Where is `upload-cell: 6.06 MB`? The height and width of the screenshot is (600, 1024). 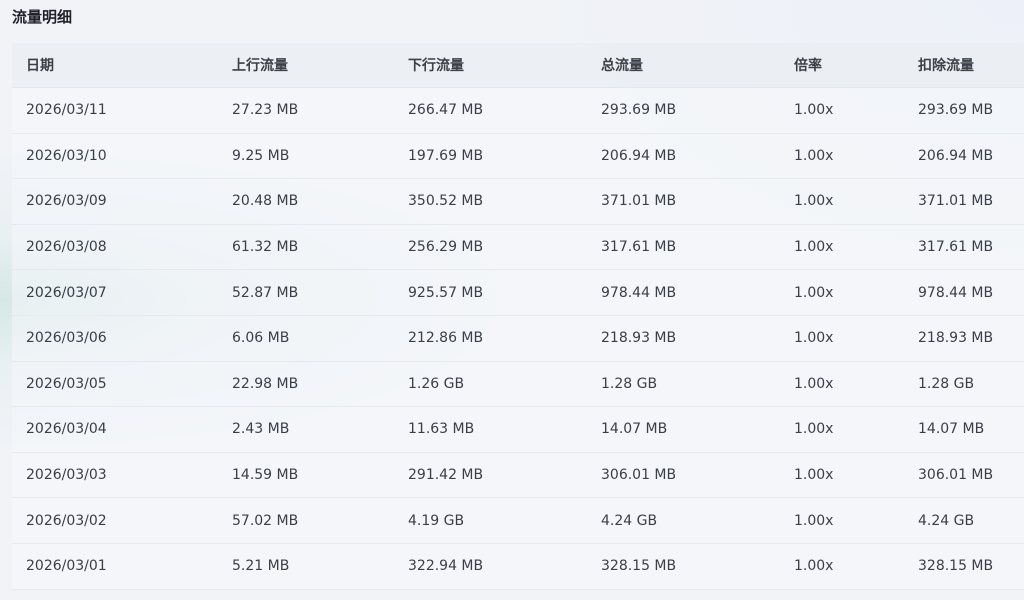 upload-cell: 6.06 MB is located at coordinates (261, 338).